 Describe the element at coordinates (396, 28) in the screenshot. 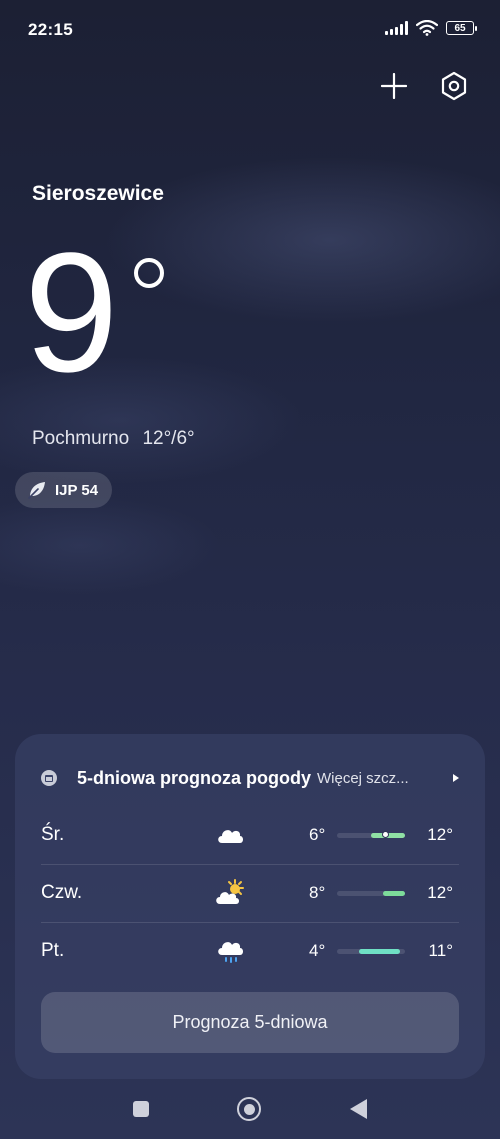

I see `signal-icon` at that location.